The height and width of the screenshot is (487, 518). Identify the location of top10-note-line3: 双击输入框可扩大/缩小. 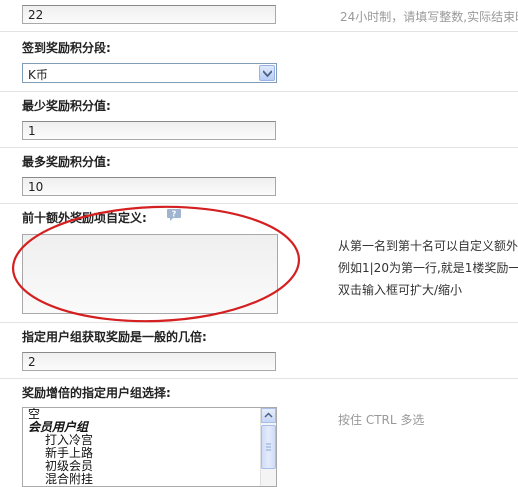
(400, 290).